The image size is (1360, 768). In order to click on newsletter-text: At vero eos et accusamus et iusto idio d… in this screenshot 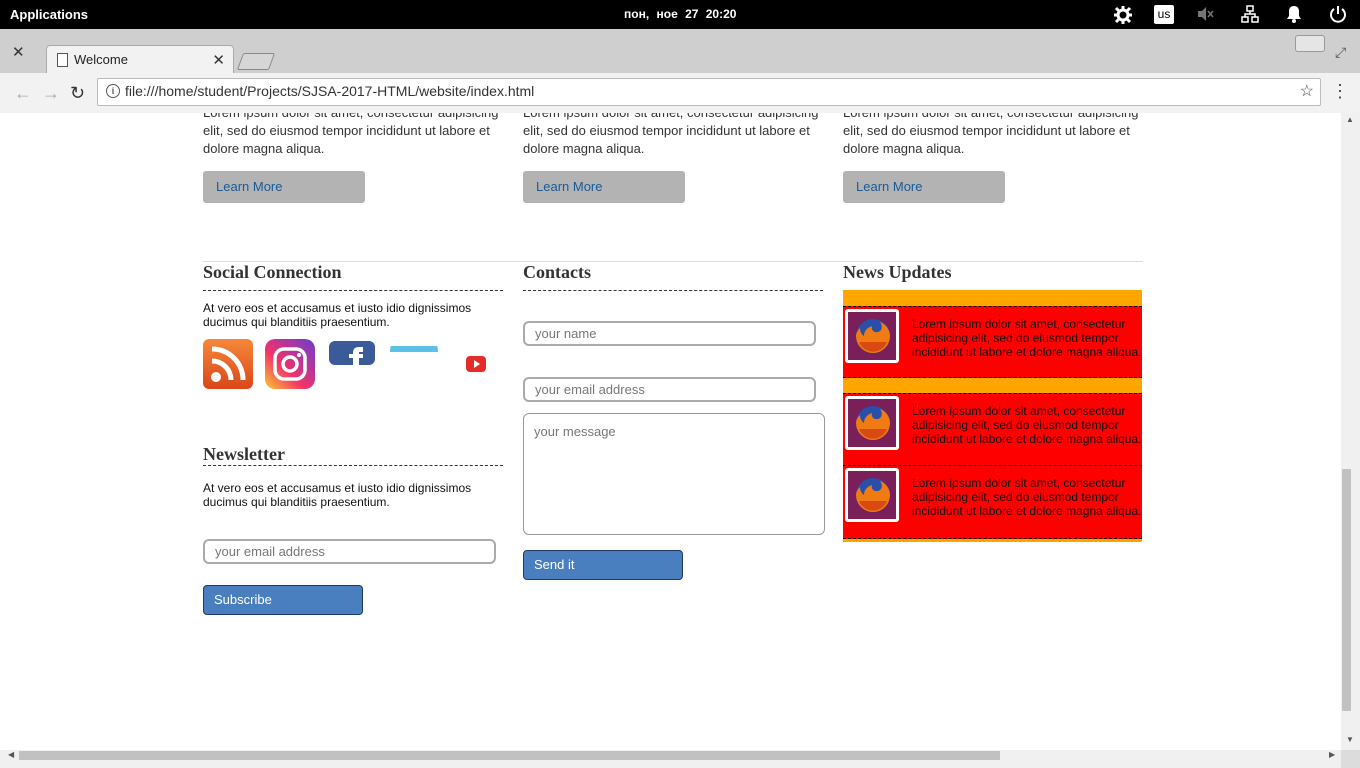, I will do `click(337, 495)`.